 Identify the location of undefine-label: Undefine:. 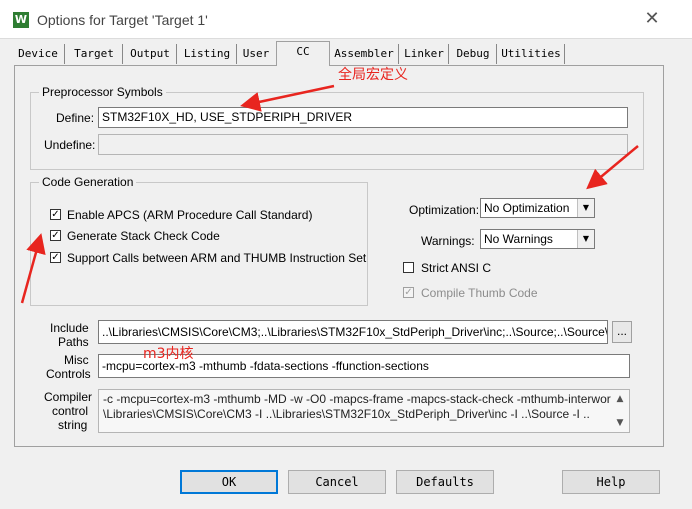
(70, 145).